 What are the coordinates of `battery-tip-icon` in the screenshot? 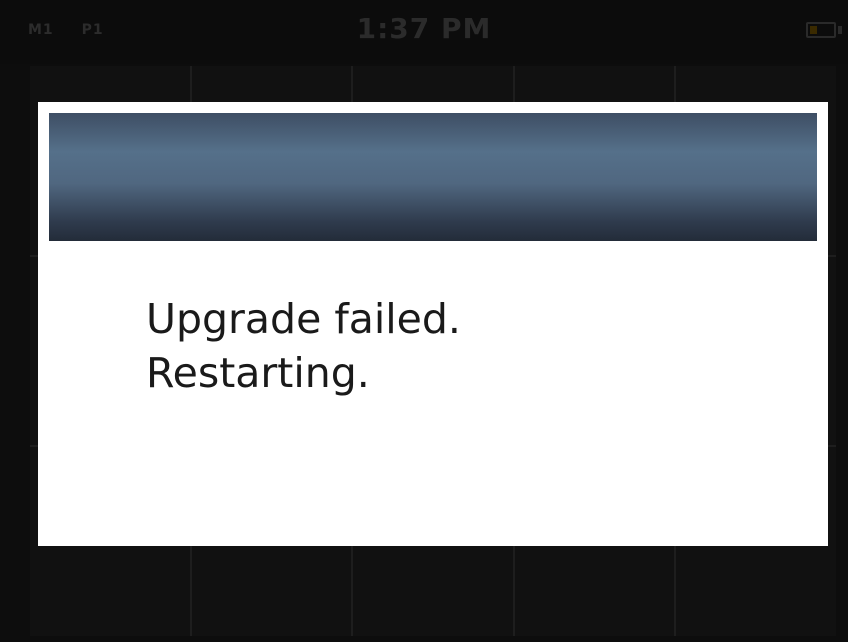 It's located at (840, 30).